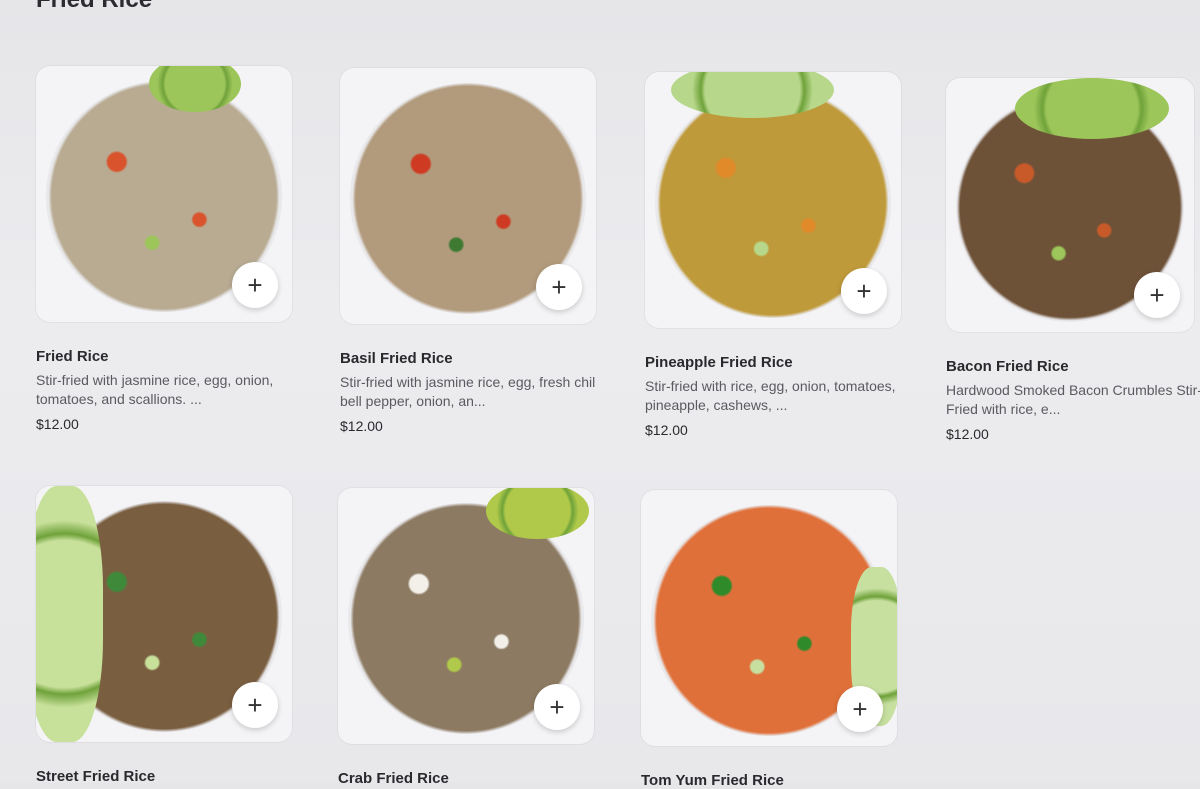 Image resolution: width=1200 pixels, height=789 pixels. I want to click on item-name: Street Fried Rice, so click(96, 776).